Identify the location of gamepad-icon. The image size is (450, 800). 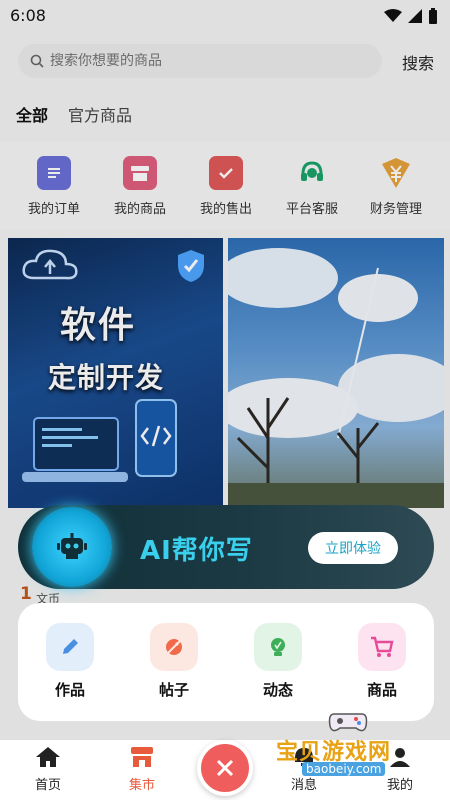
(348, 722).